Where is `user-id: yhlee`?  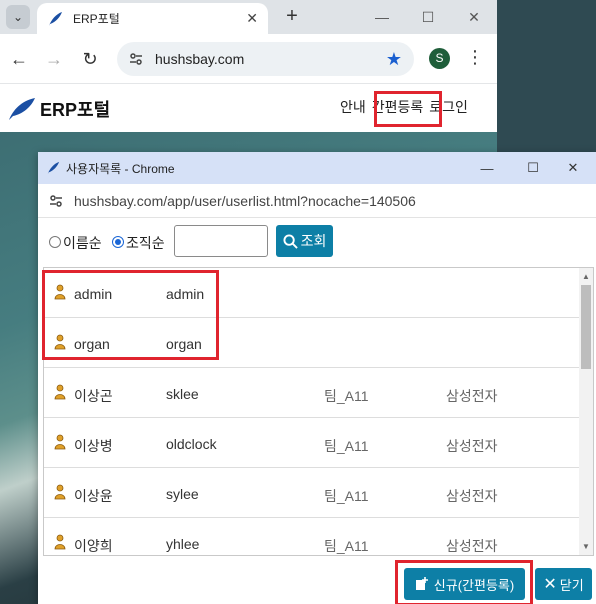 user-id: yhlee is located at coordinates (183, 544).